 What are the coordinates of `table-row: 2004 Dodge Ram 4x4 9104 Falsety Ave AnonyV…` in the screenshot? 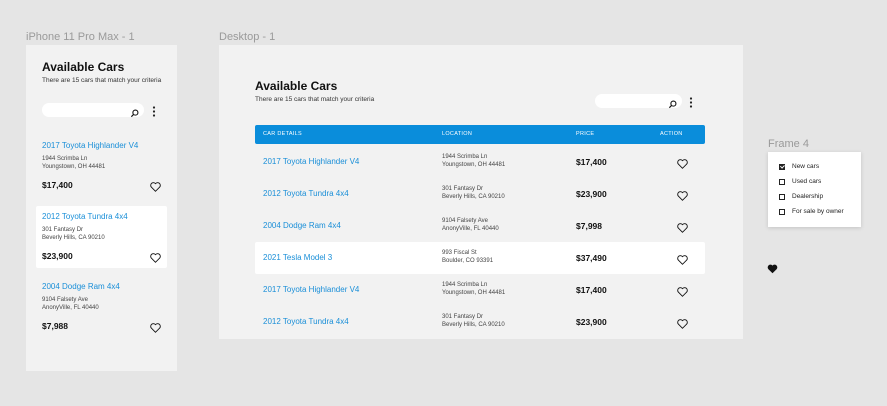 It's located at (480, 226).